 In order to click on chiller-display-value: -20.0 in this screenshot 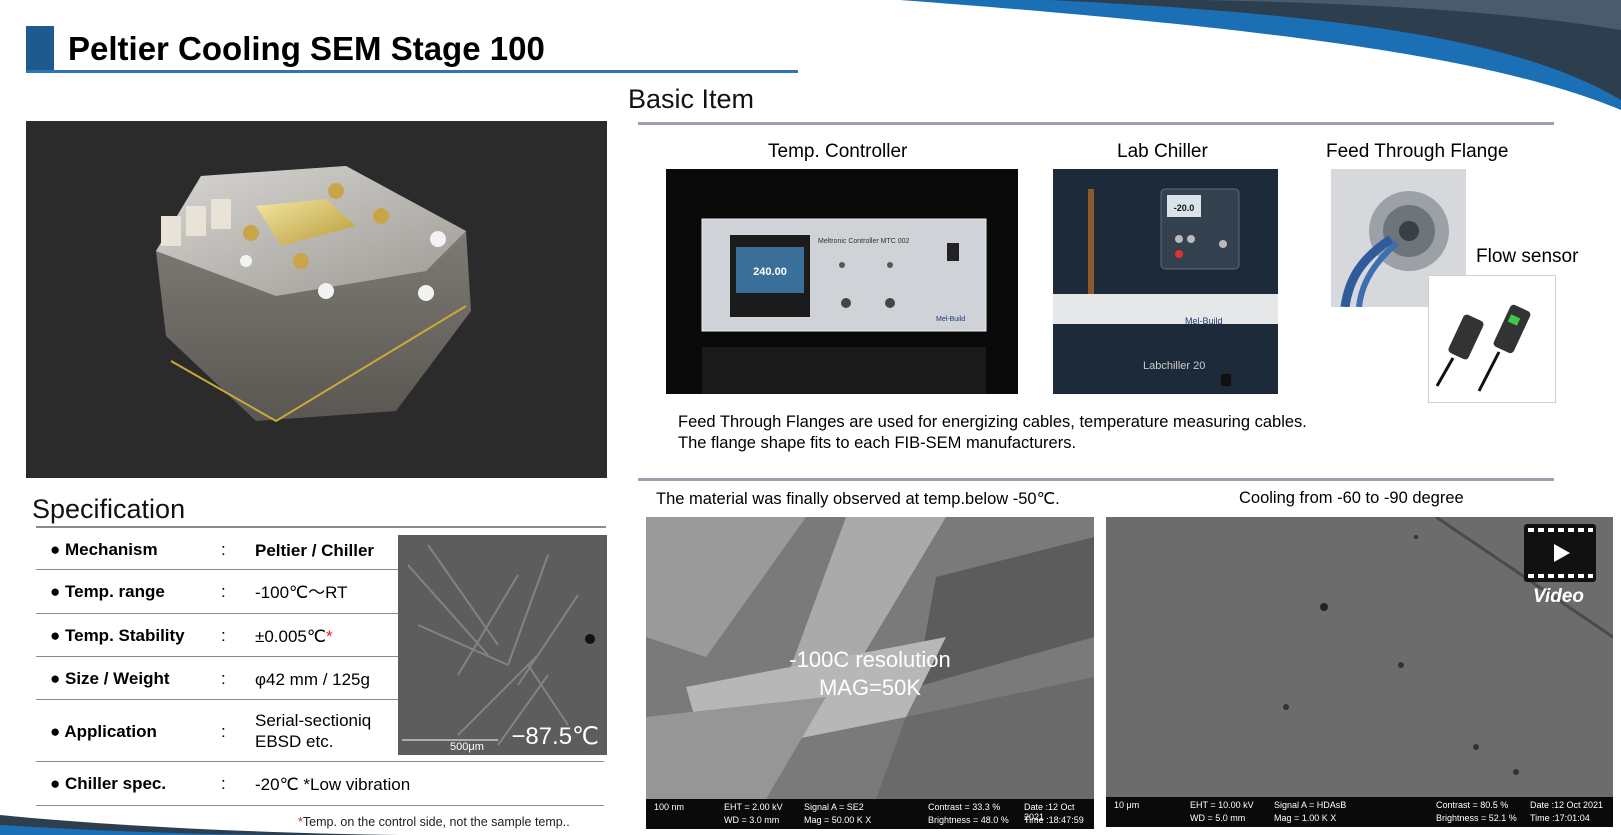, I will do `click(1184, 208)`.